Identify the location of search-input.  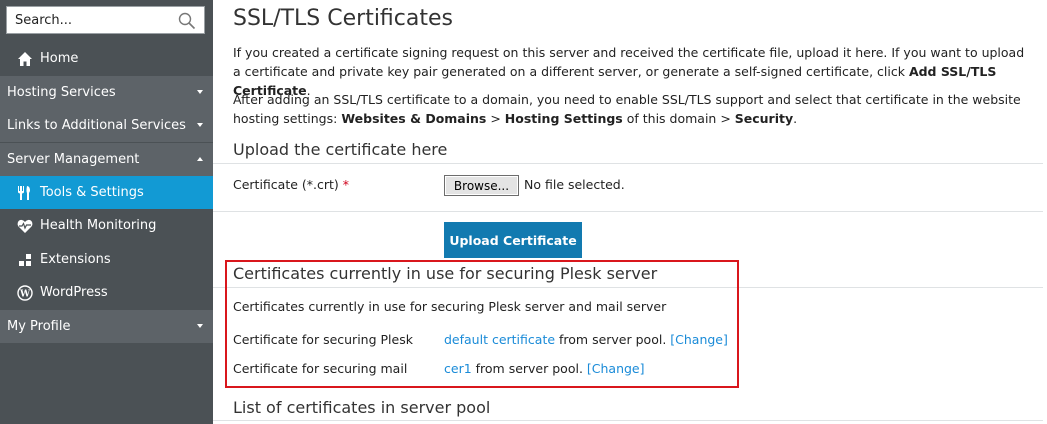
(87, 20).